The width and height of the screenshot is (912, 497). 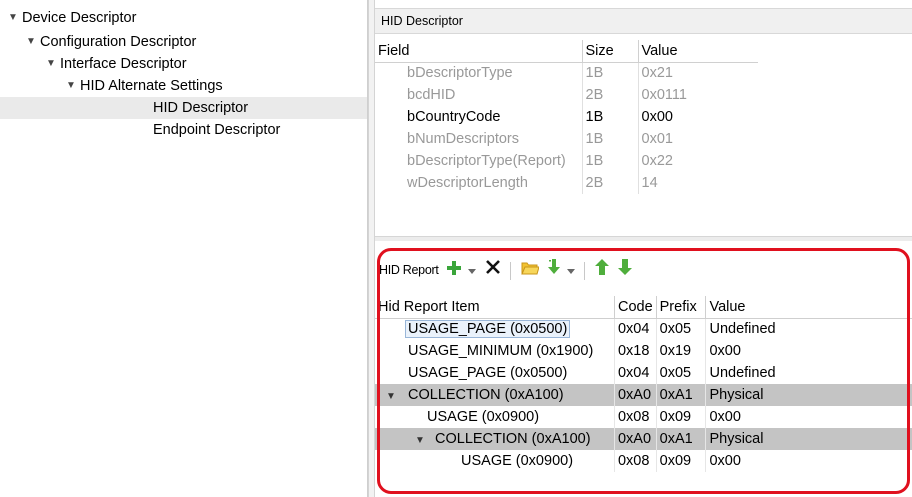 I want to click on table-row: wDescriptorLength 2B 14, so click(x=566, y=183).